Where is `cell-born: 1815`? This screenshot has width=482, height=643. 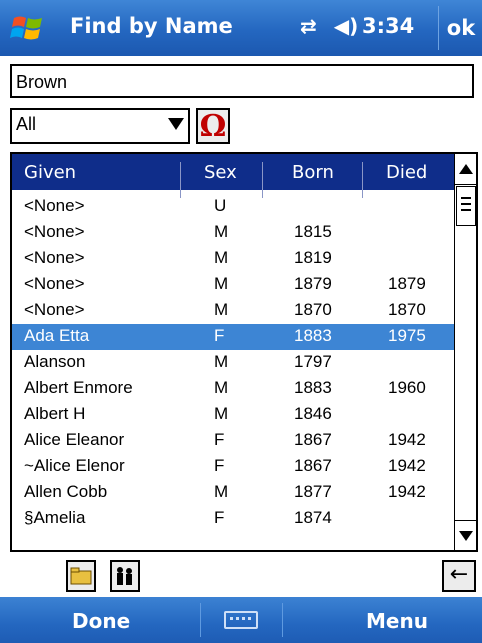
cell-born: 1815 is located at coordinates (313, 231).